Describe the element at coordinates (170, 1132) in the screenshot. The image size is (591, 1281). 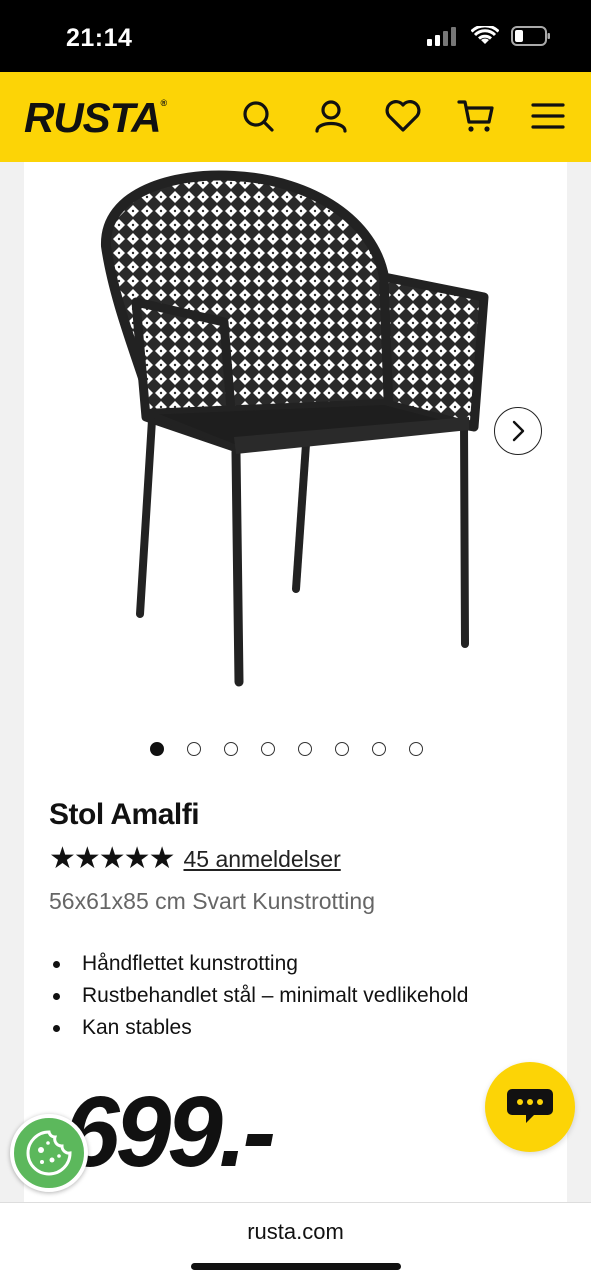
I see `product-price: 699.-` at that location.